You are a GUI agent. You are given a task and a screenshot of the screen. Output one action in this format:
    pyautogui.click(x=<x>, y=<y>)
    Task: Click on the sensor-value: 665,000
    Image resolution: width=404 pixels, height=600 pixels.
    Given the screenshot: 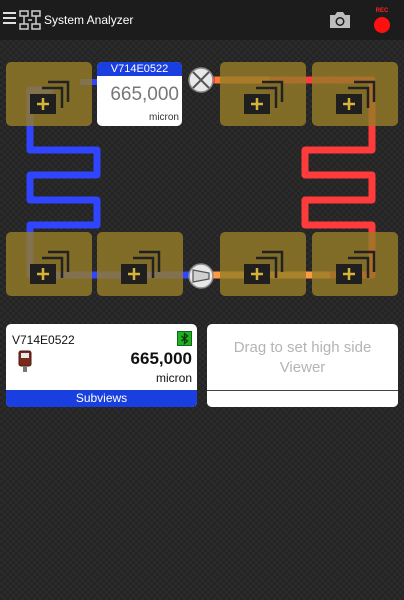 What is the action you would take?
    pyautogui.click(x=144, y=94)
    